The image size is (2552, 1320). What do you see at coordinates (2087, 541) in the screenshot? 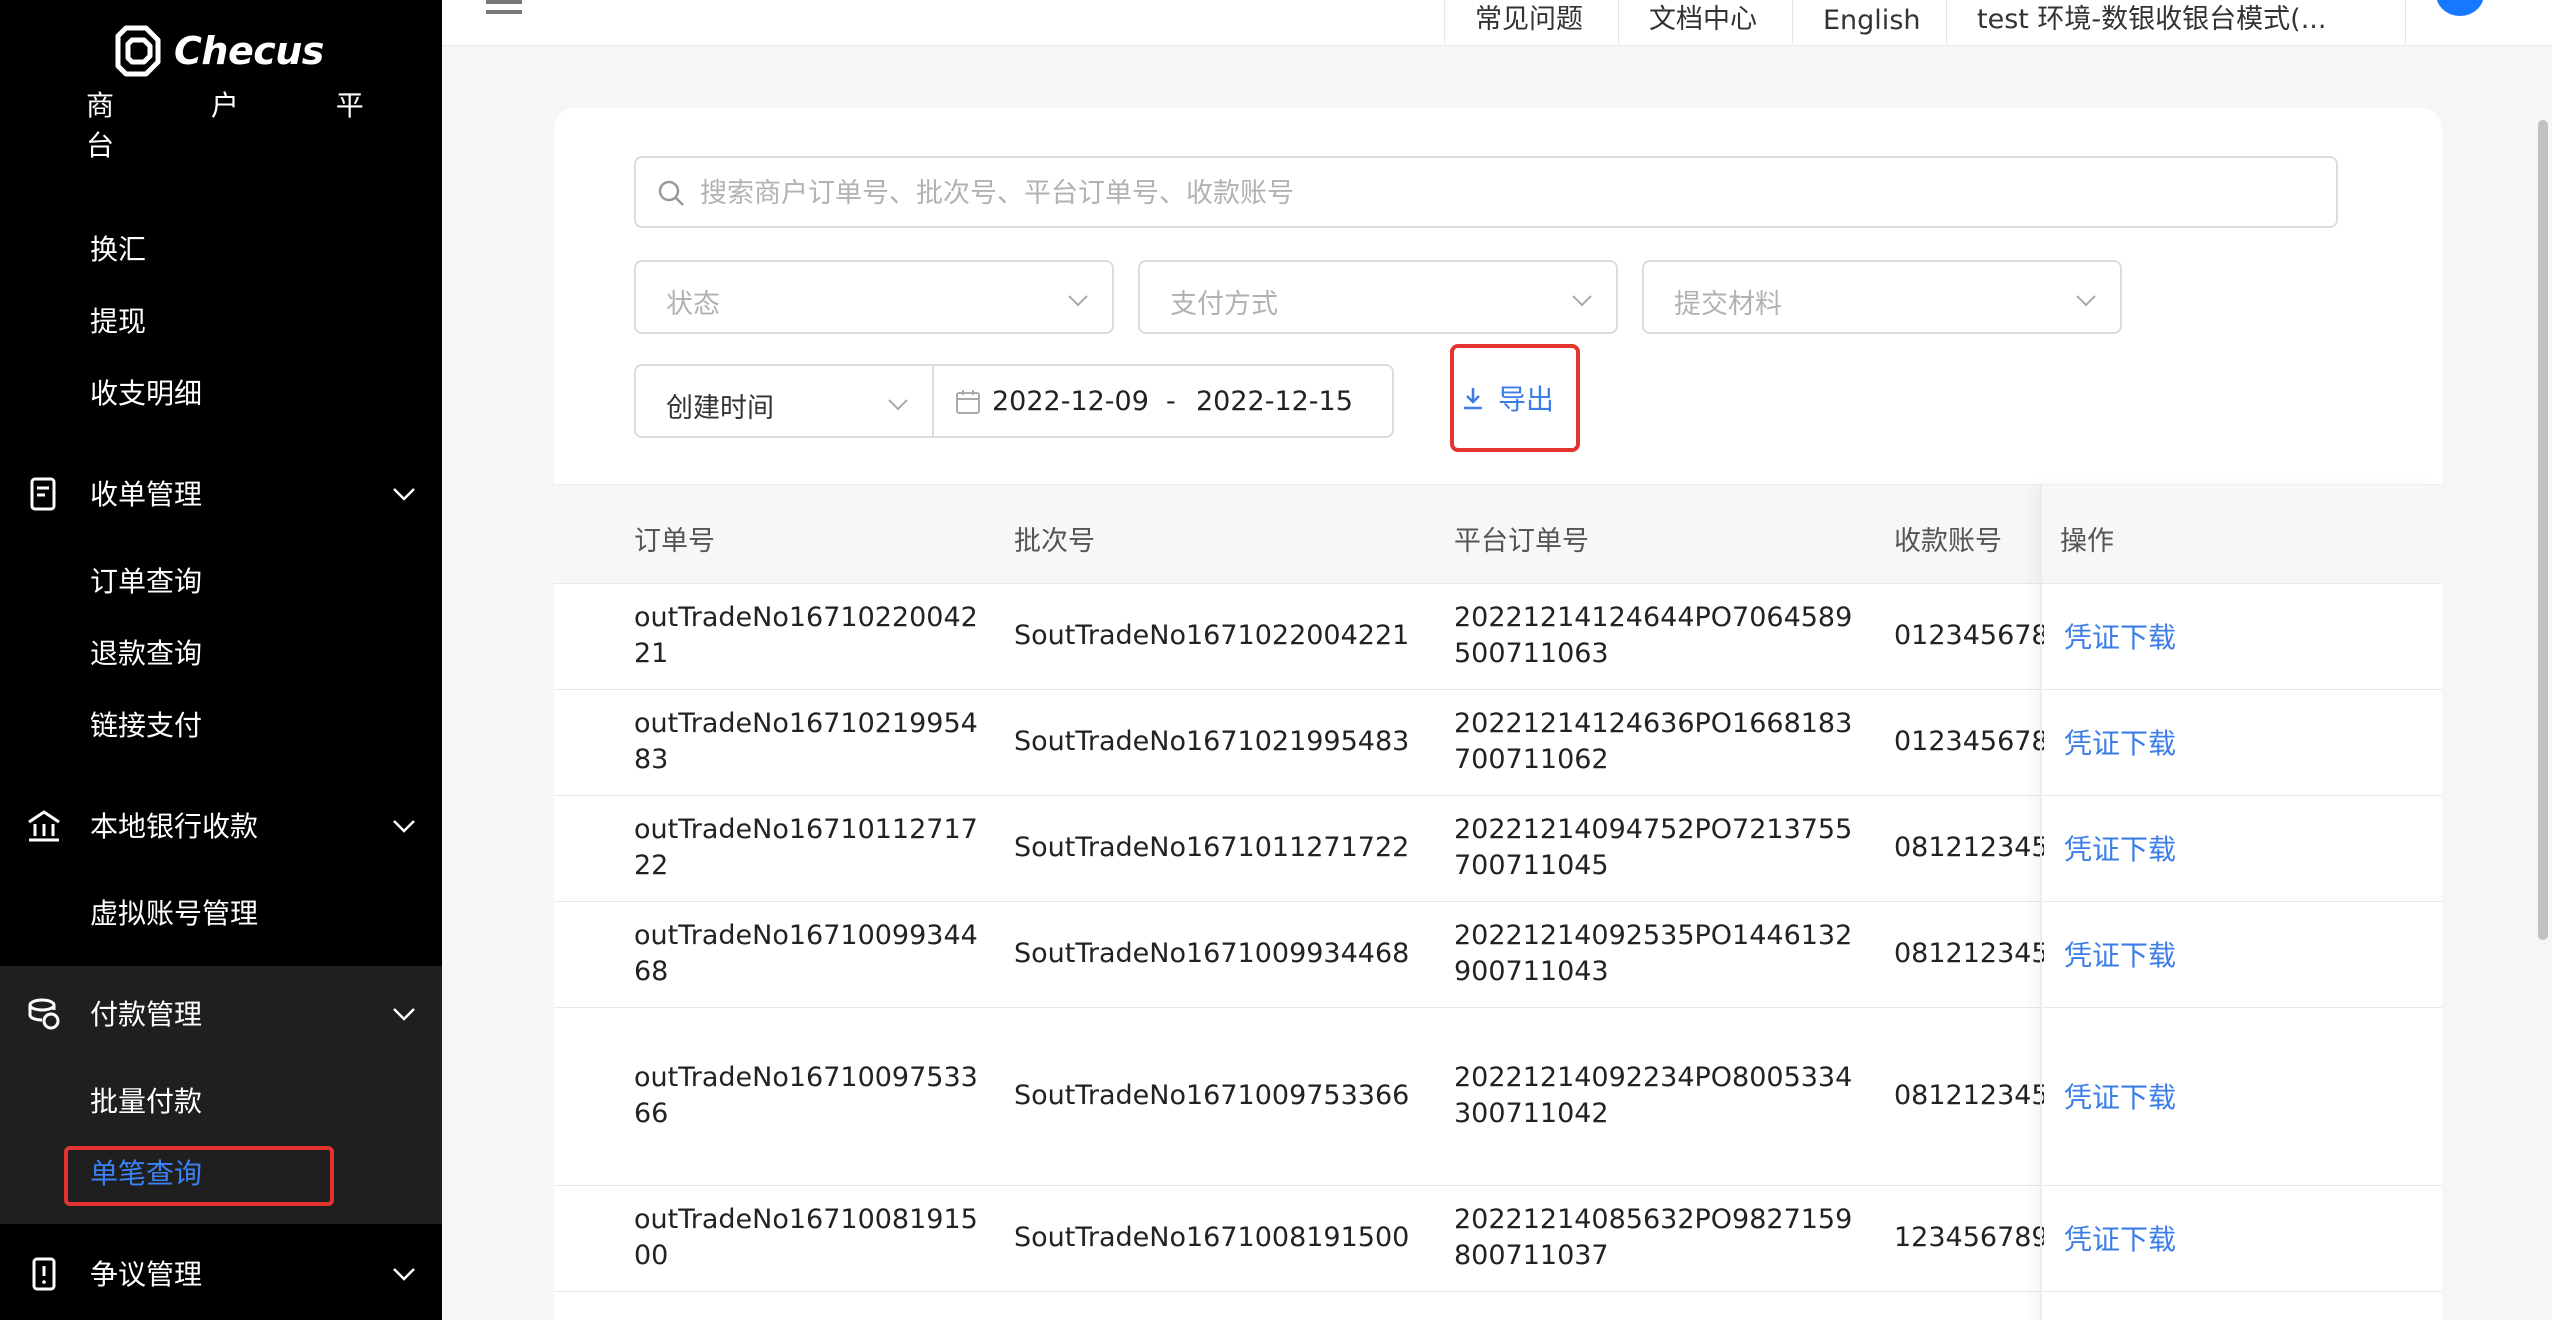
I see `column-header-action: 操作` at bounding box center [2087, 541].